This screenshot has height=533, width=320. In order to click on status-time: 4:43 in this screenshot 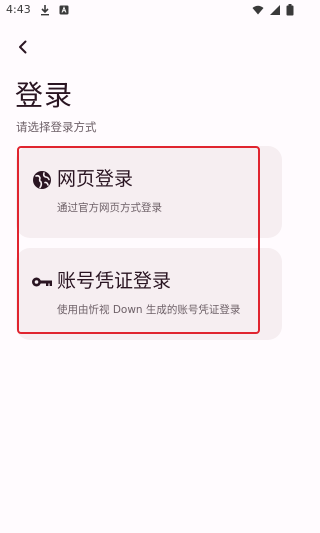, I will do `click(18, 9)`.